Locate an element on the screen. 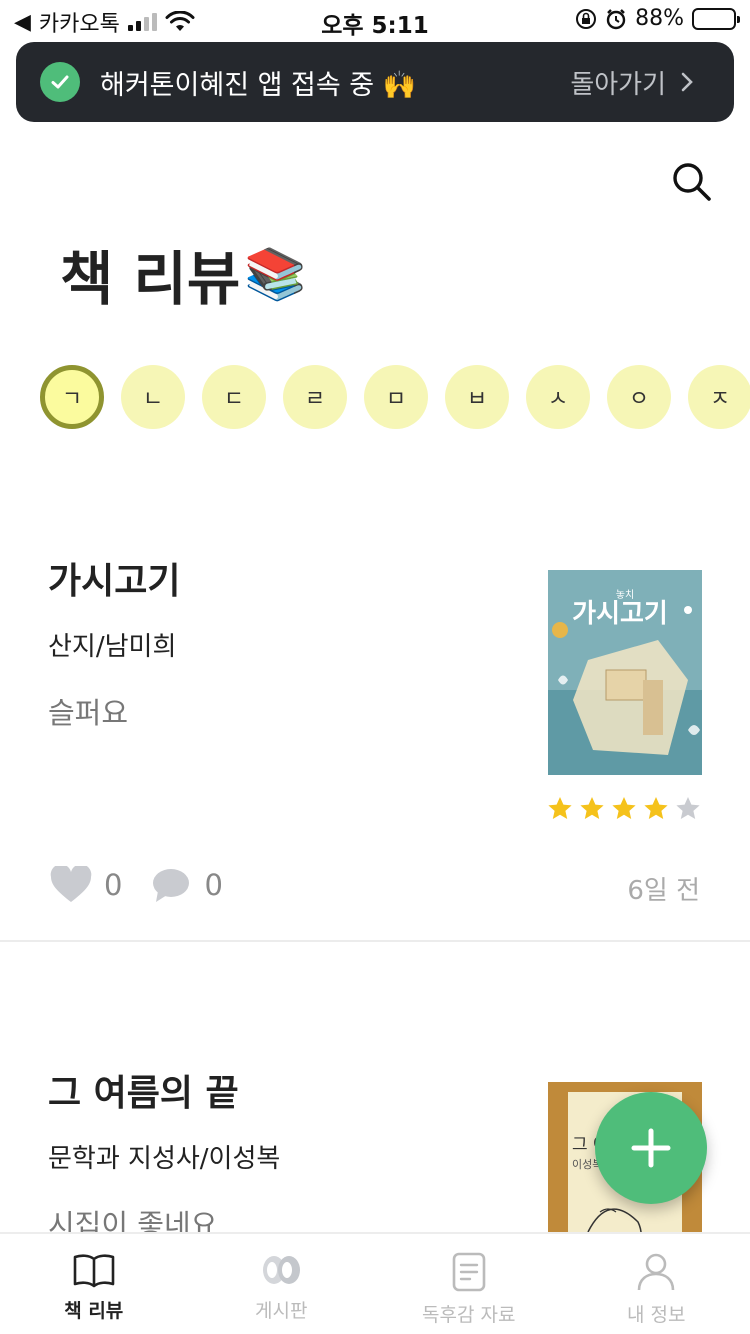 This screenshot has height=1334, width=750. page-title: 책 리뷰 📚 is located at coordinates (183, 274).